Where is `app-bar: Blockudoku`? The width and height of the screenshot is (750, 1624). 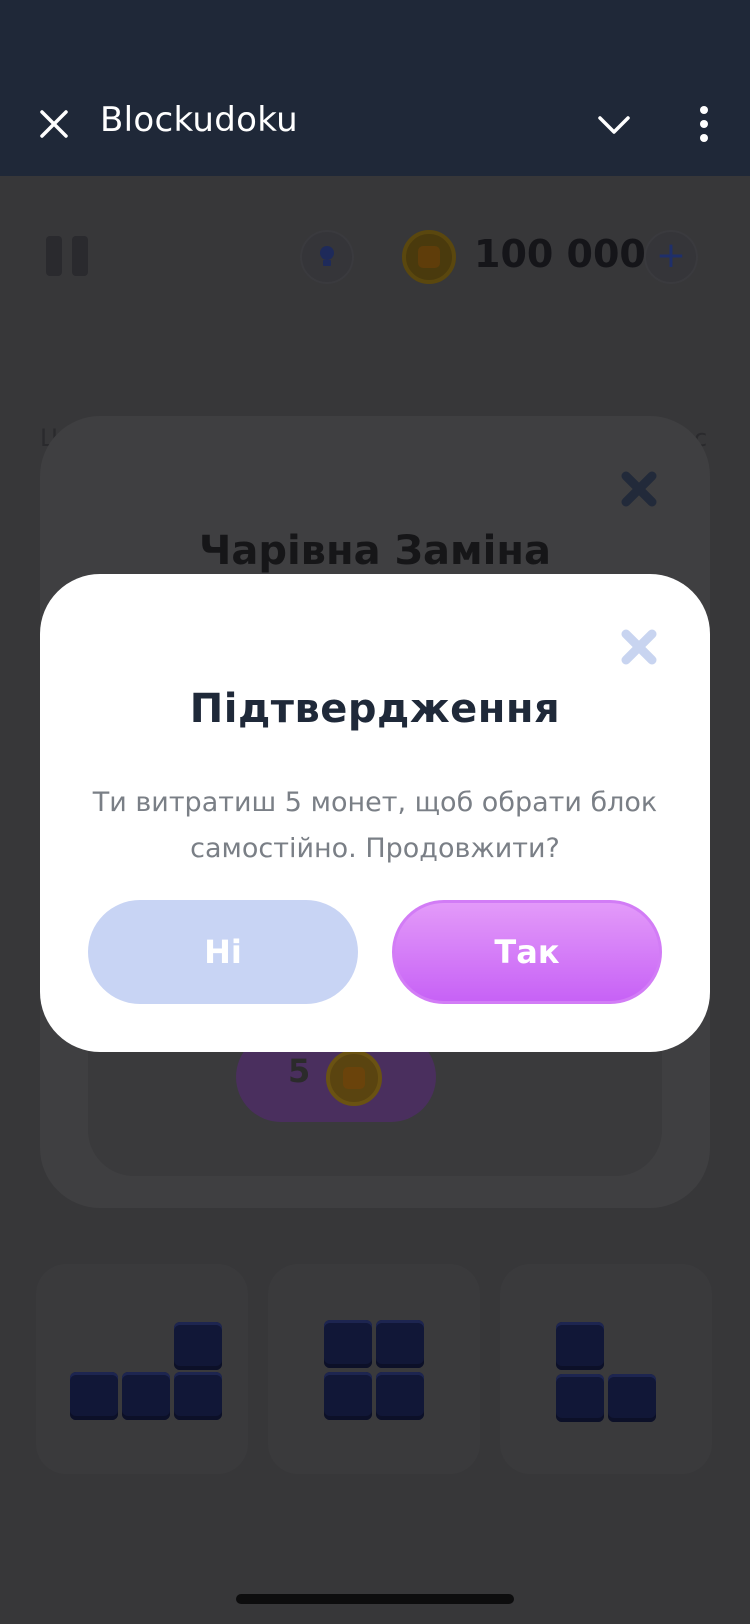 app-bar: Blockudoku is located at coordinates (375, 88).